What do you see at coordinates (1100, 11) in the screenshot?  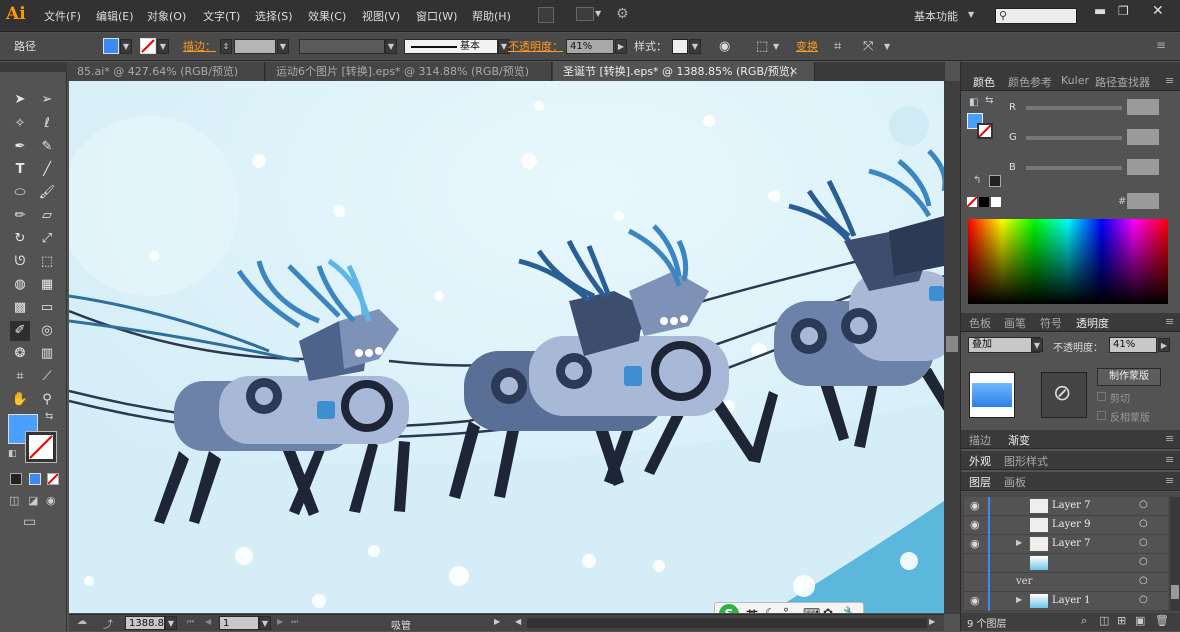 I see `minimize-icon: ▬` at bounding box center [1100, 11].